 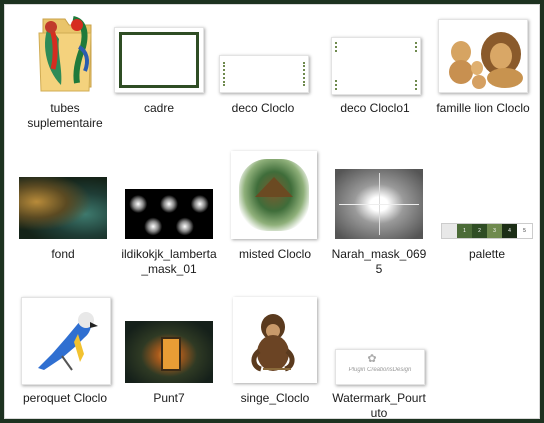 What do you see at coordinates (375, 108) in the screenshot?
I see `file-label: deco Cloclo1` at bounding box center [375, 108].